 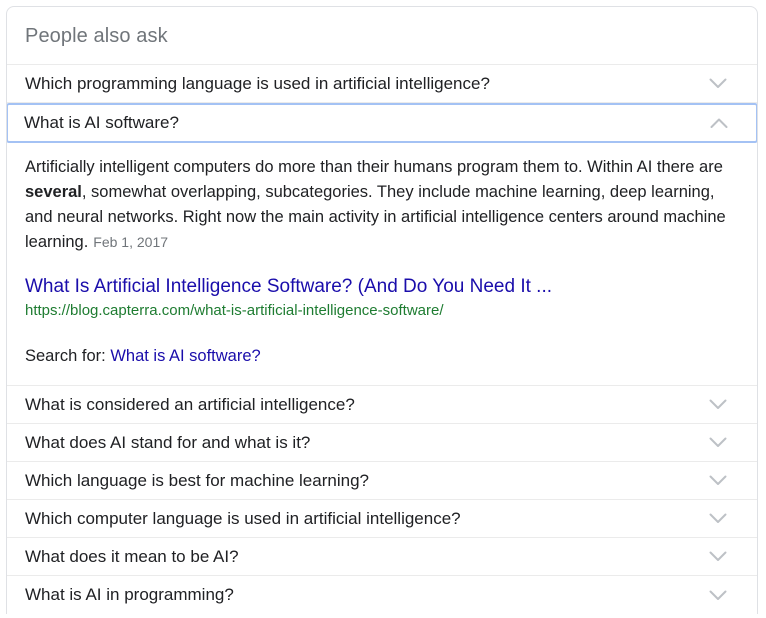 What do you see at coordinates (382, 123) in the screenshot?
I see `question-row-expanded: What is AI software?` at bounding box center [382, 123].